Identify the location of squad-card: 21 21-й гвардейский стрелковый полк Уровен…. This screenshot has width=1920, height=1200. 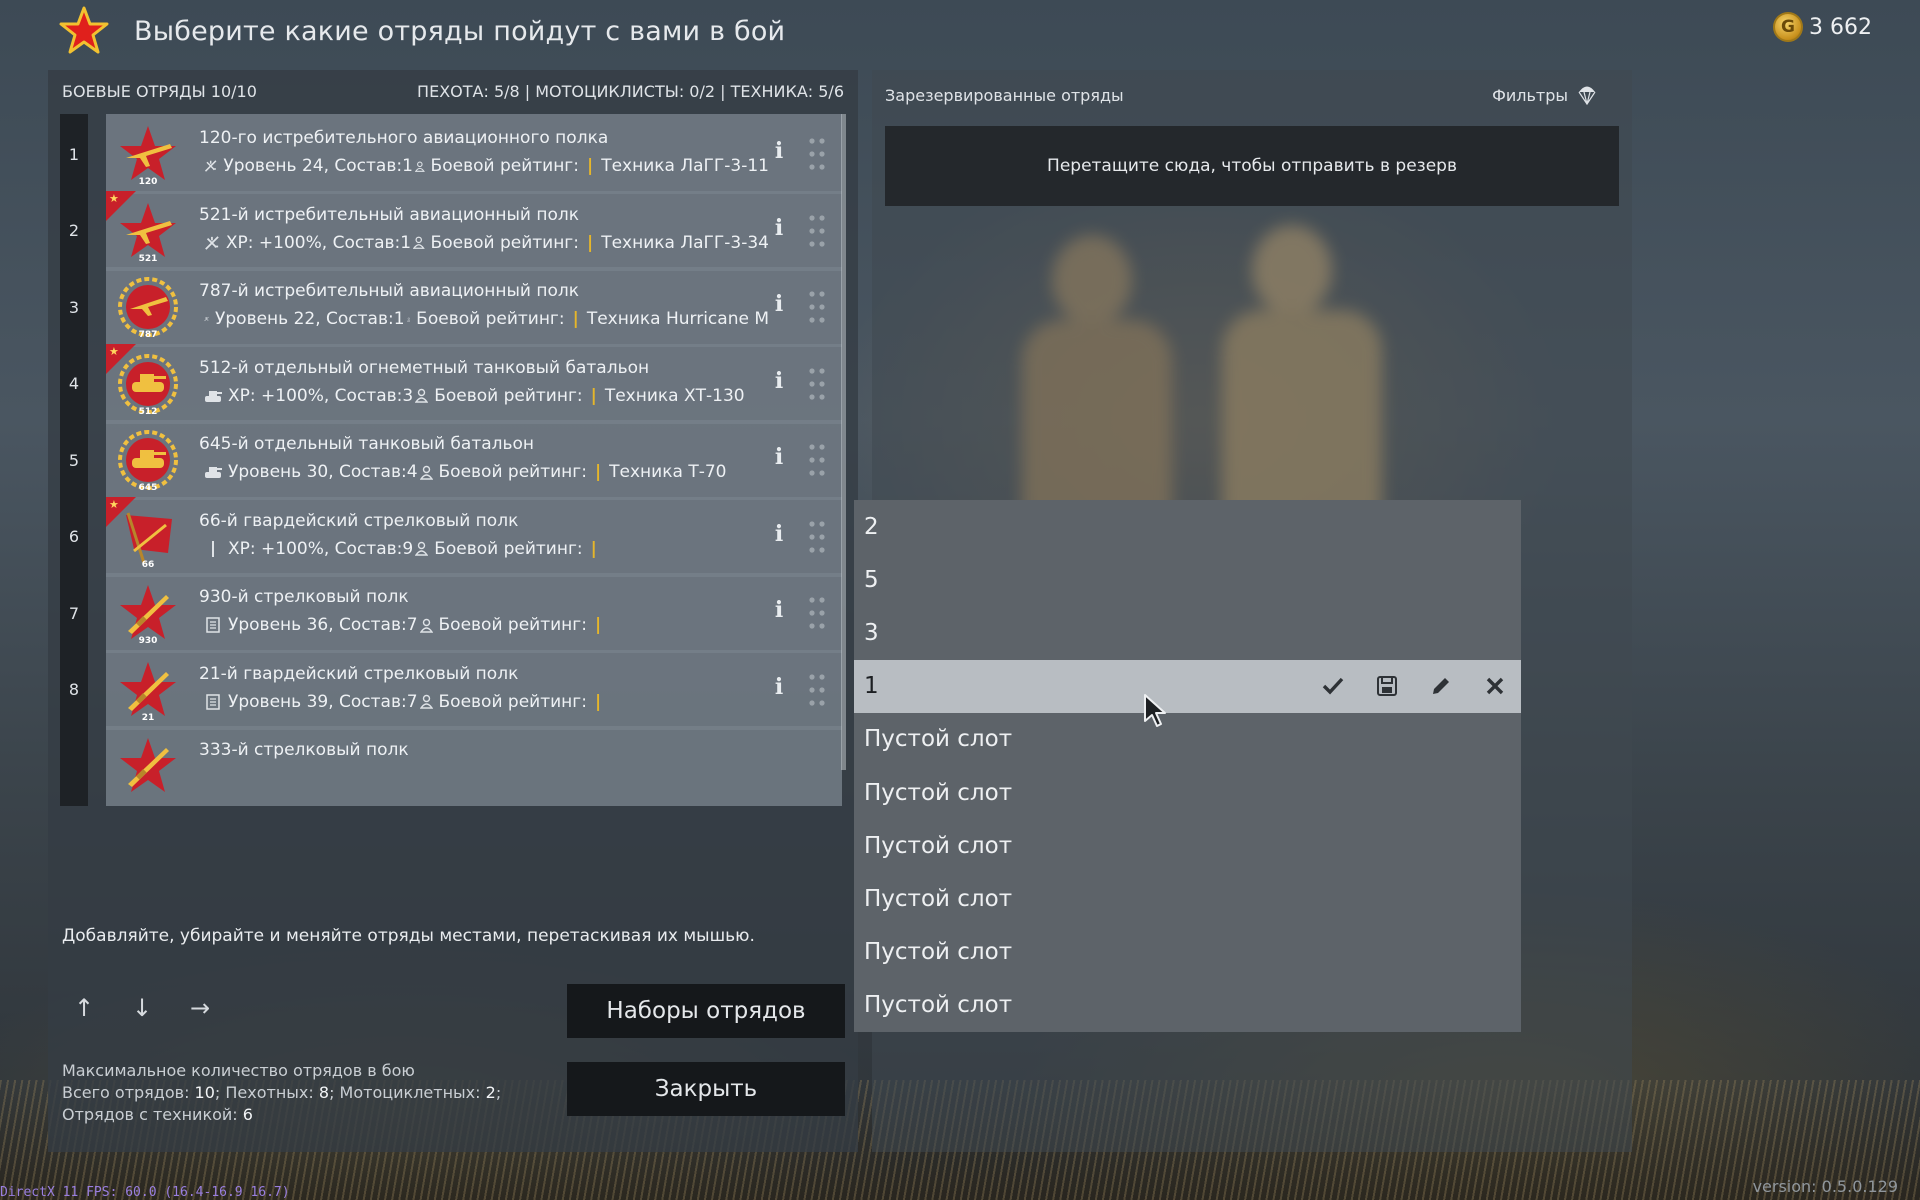
(474, 689).